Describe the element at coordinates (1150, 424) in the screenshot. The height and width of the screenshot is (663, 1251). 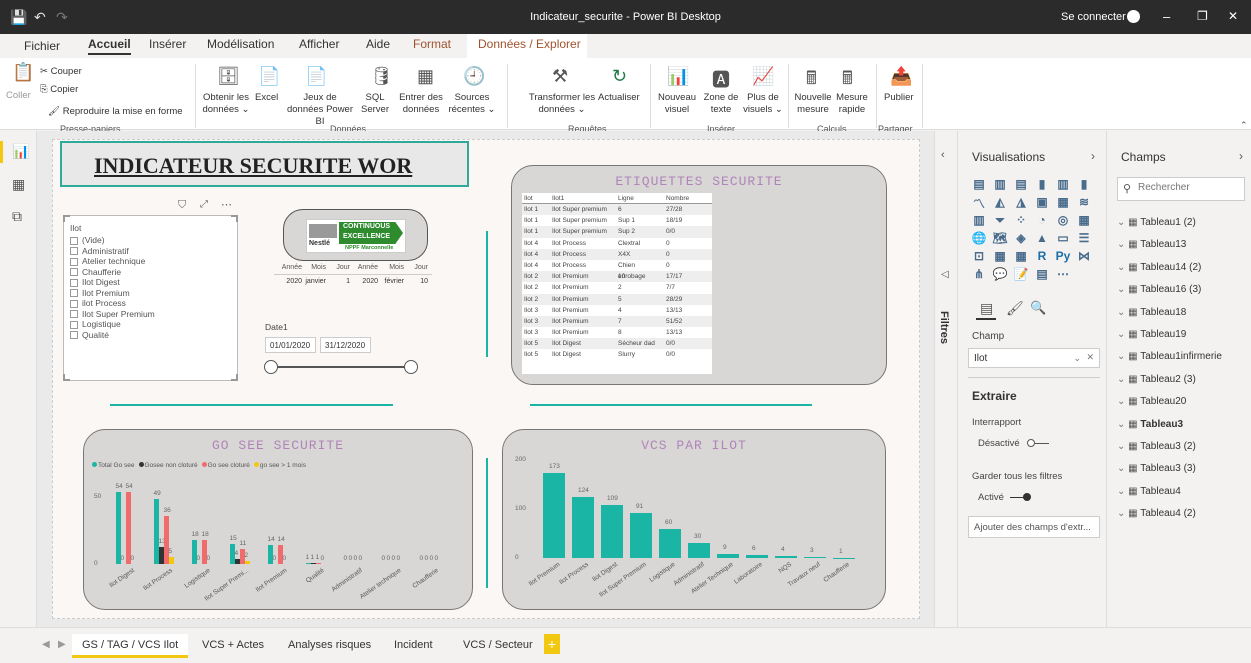
I see `champ-table-item: ⌄ ▦ Tableau3` at that location.